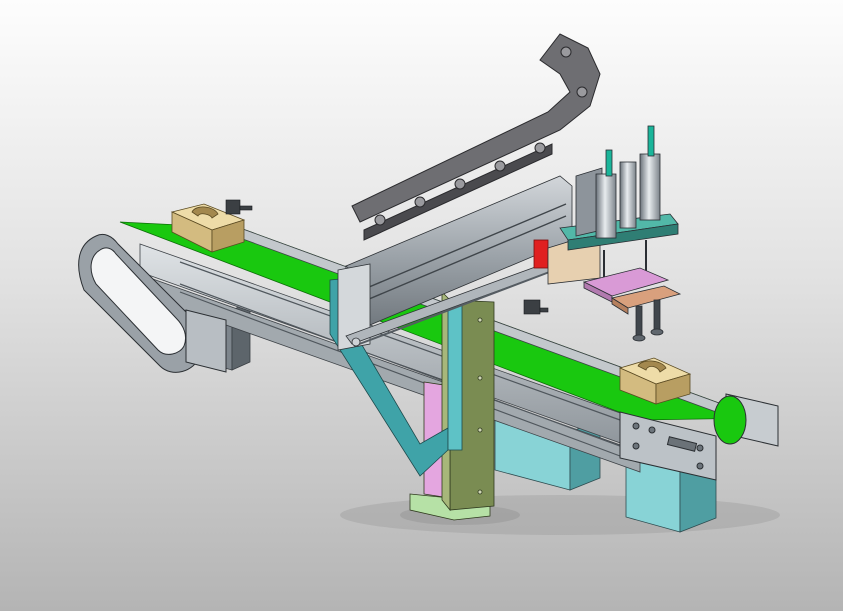 Image resolution: width=843 pixels, height=611 pixels. What do you see at coordinates (536, 307) in the screenshot?
I see `photo-sensor-right` at bounding box center [536, 307].